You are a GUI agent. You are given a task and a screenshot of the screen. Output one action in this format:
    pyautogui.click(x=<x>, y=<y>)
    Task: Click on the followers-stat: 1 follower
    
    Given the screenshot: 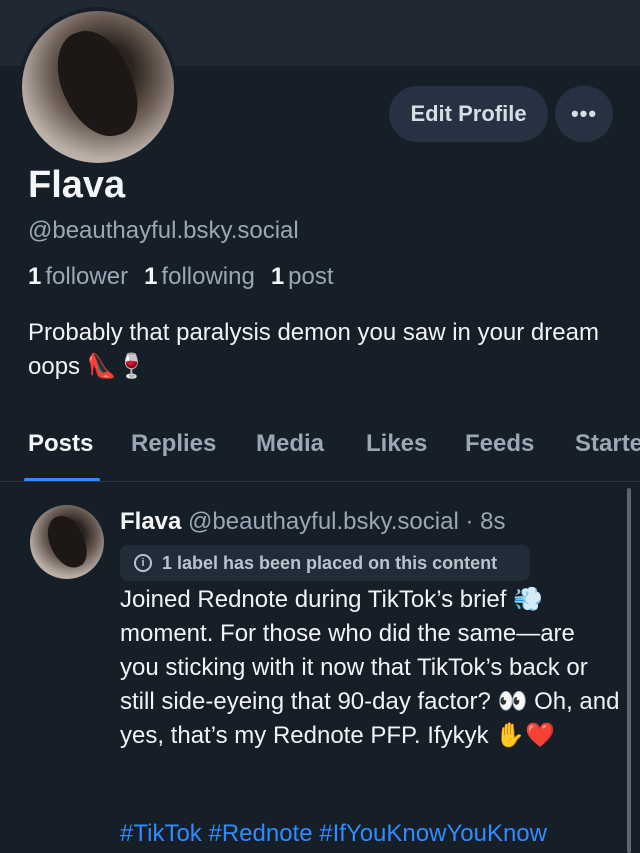 What is the action you would take?
    pyautogui.click(x=78, y=277)
    